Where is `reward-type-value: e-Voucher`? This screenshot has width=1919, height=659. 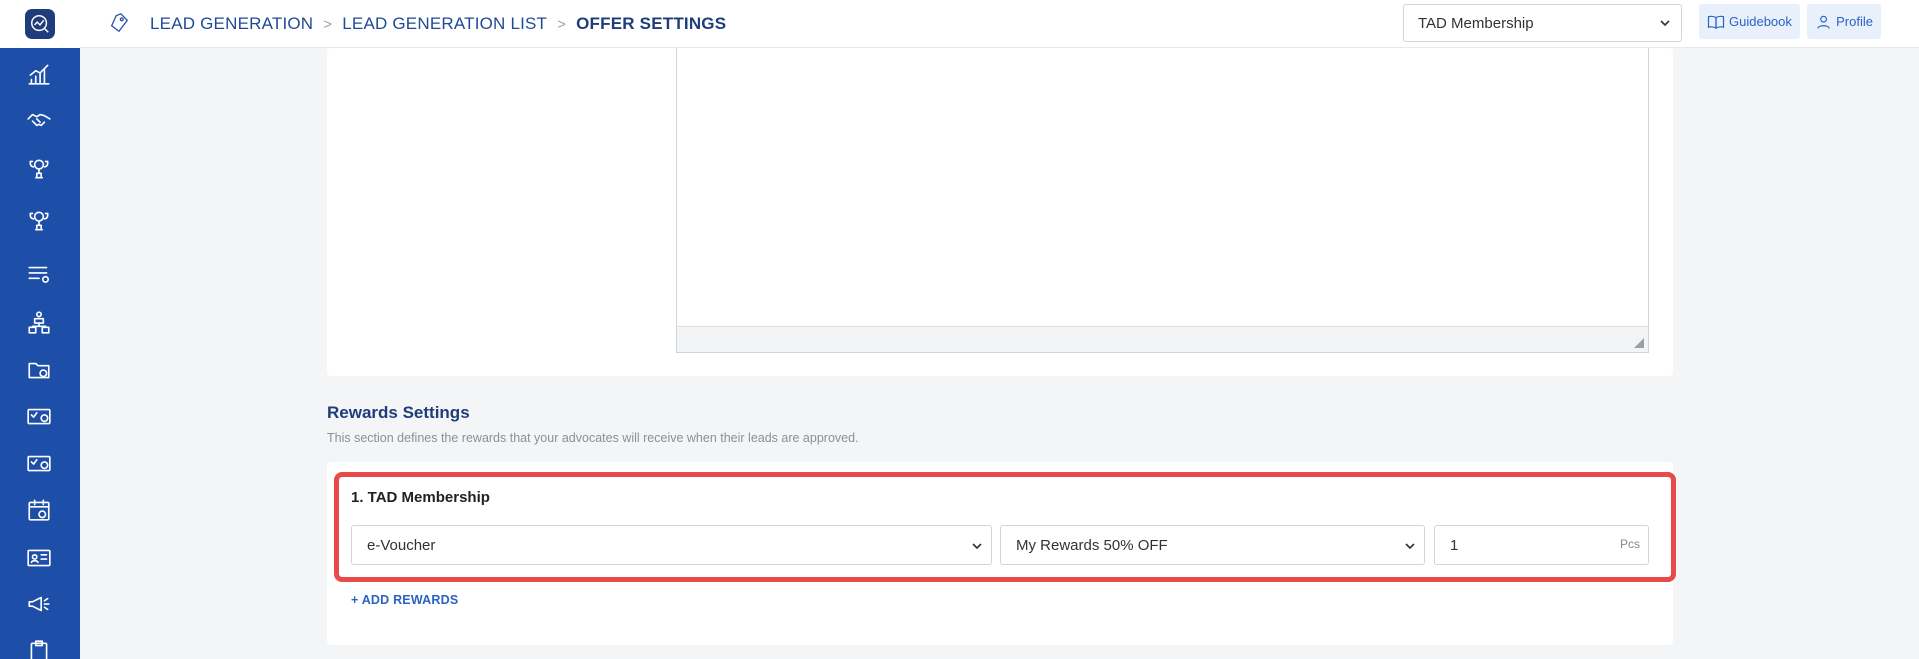 reward-type-value: e-Voucher is located at coordinates (401, 545).